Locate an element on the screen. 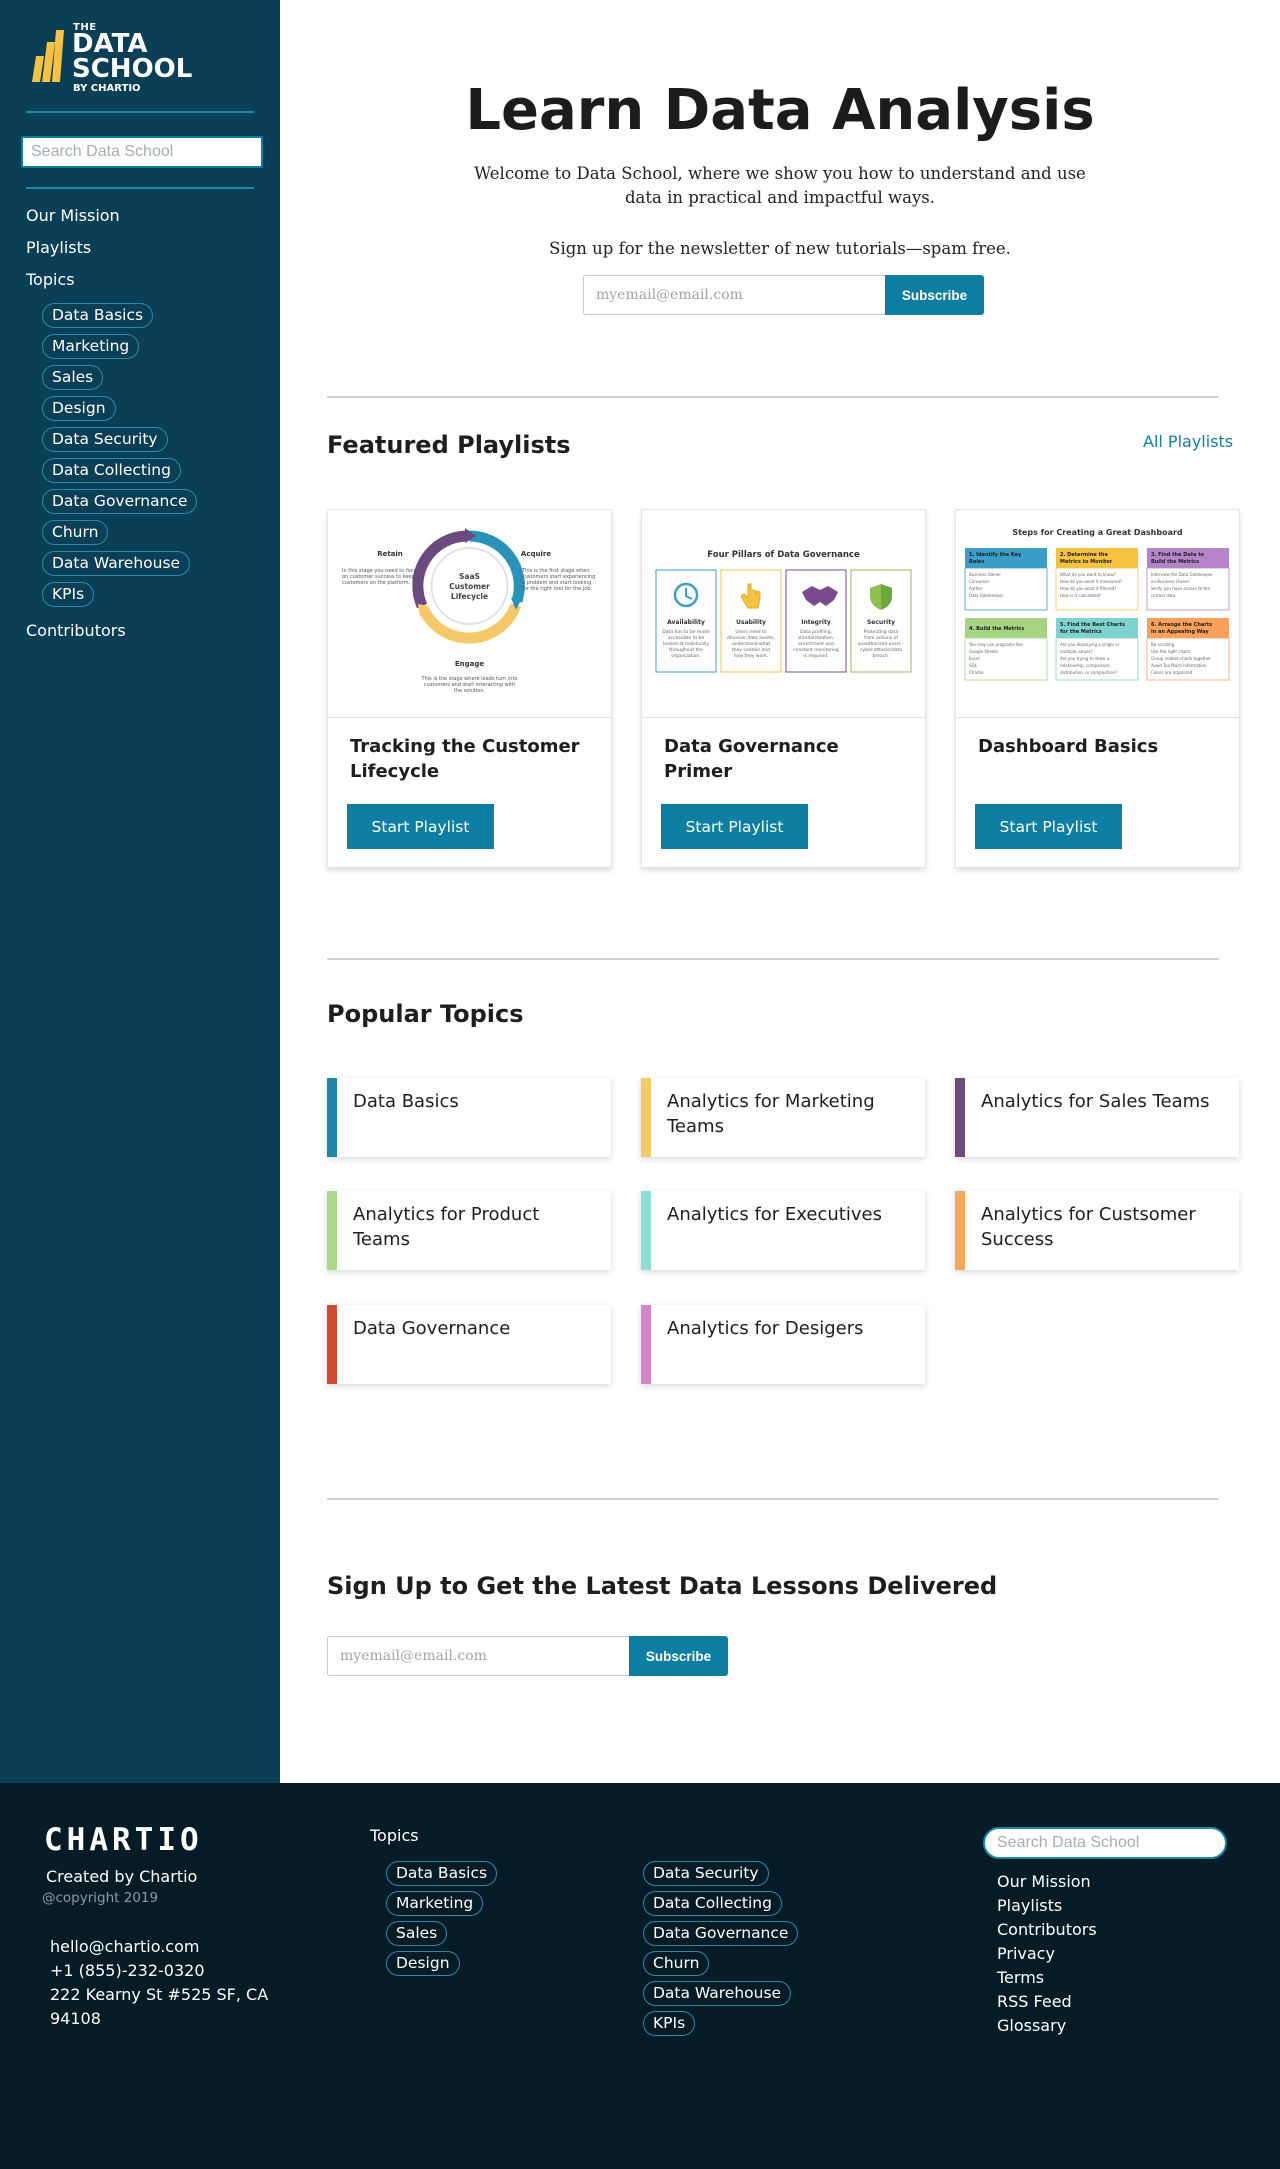 This screenshot has height=2169, width=1280. step-label: Metrics to Monitor is located at coordinates (1086, 562).